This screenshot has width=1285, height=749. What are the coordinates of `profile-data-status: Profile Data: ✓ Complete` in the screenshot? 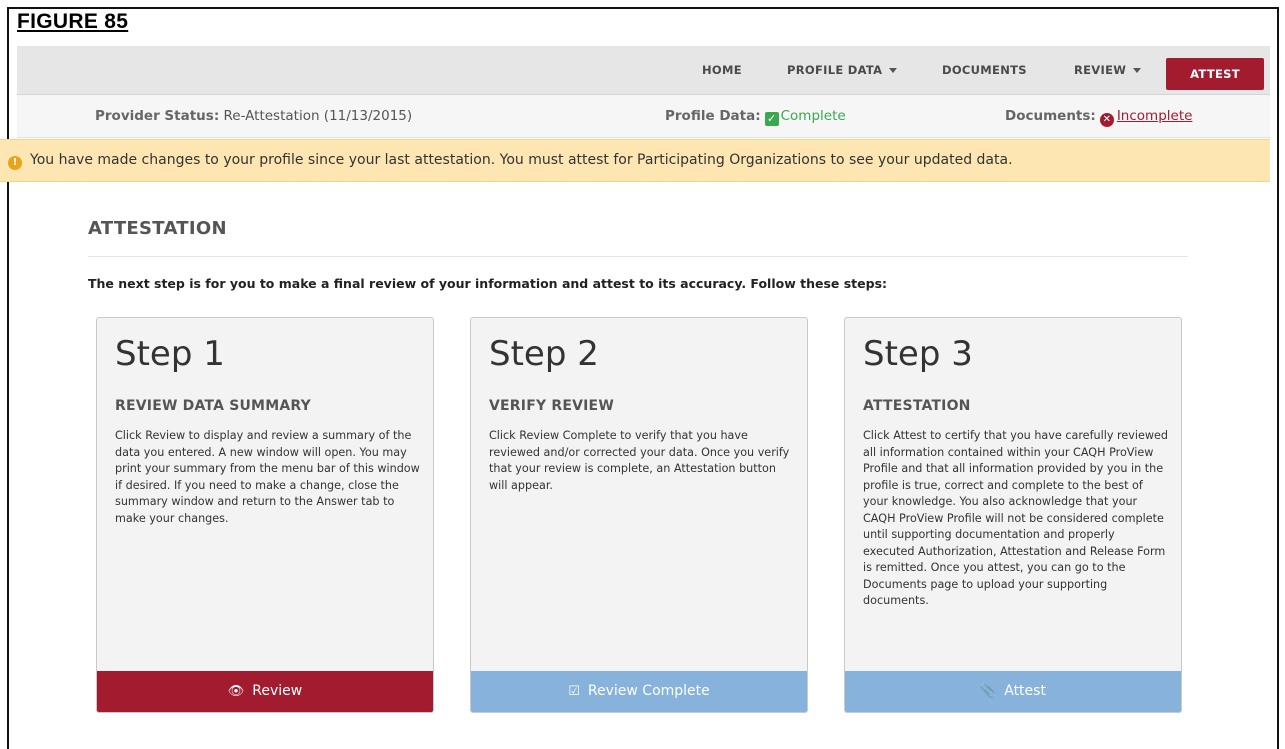 It's located at (755, 116).